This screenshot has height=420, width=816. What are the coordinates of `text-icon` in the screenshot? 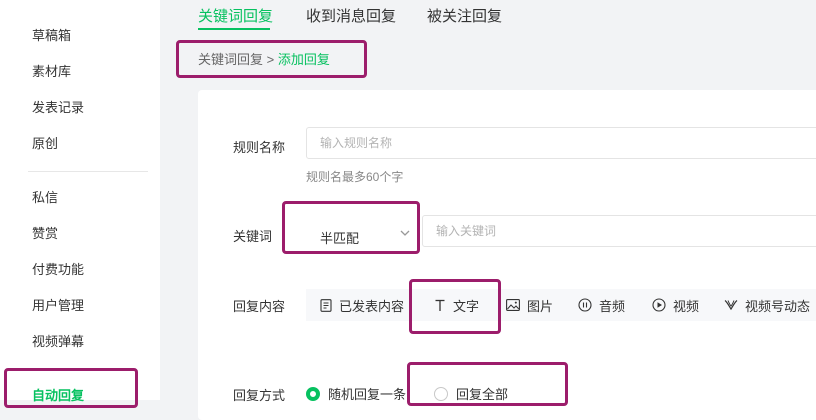 It's located at (440, 305).